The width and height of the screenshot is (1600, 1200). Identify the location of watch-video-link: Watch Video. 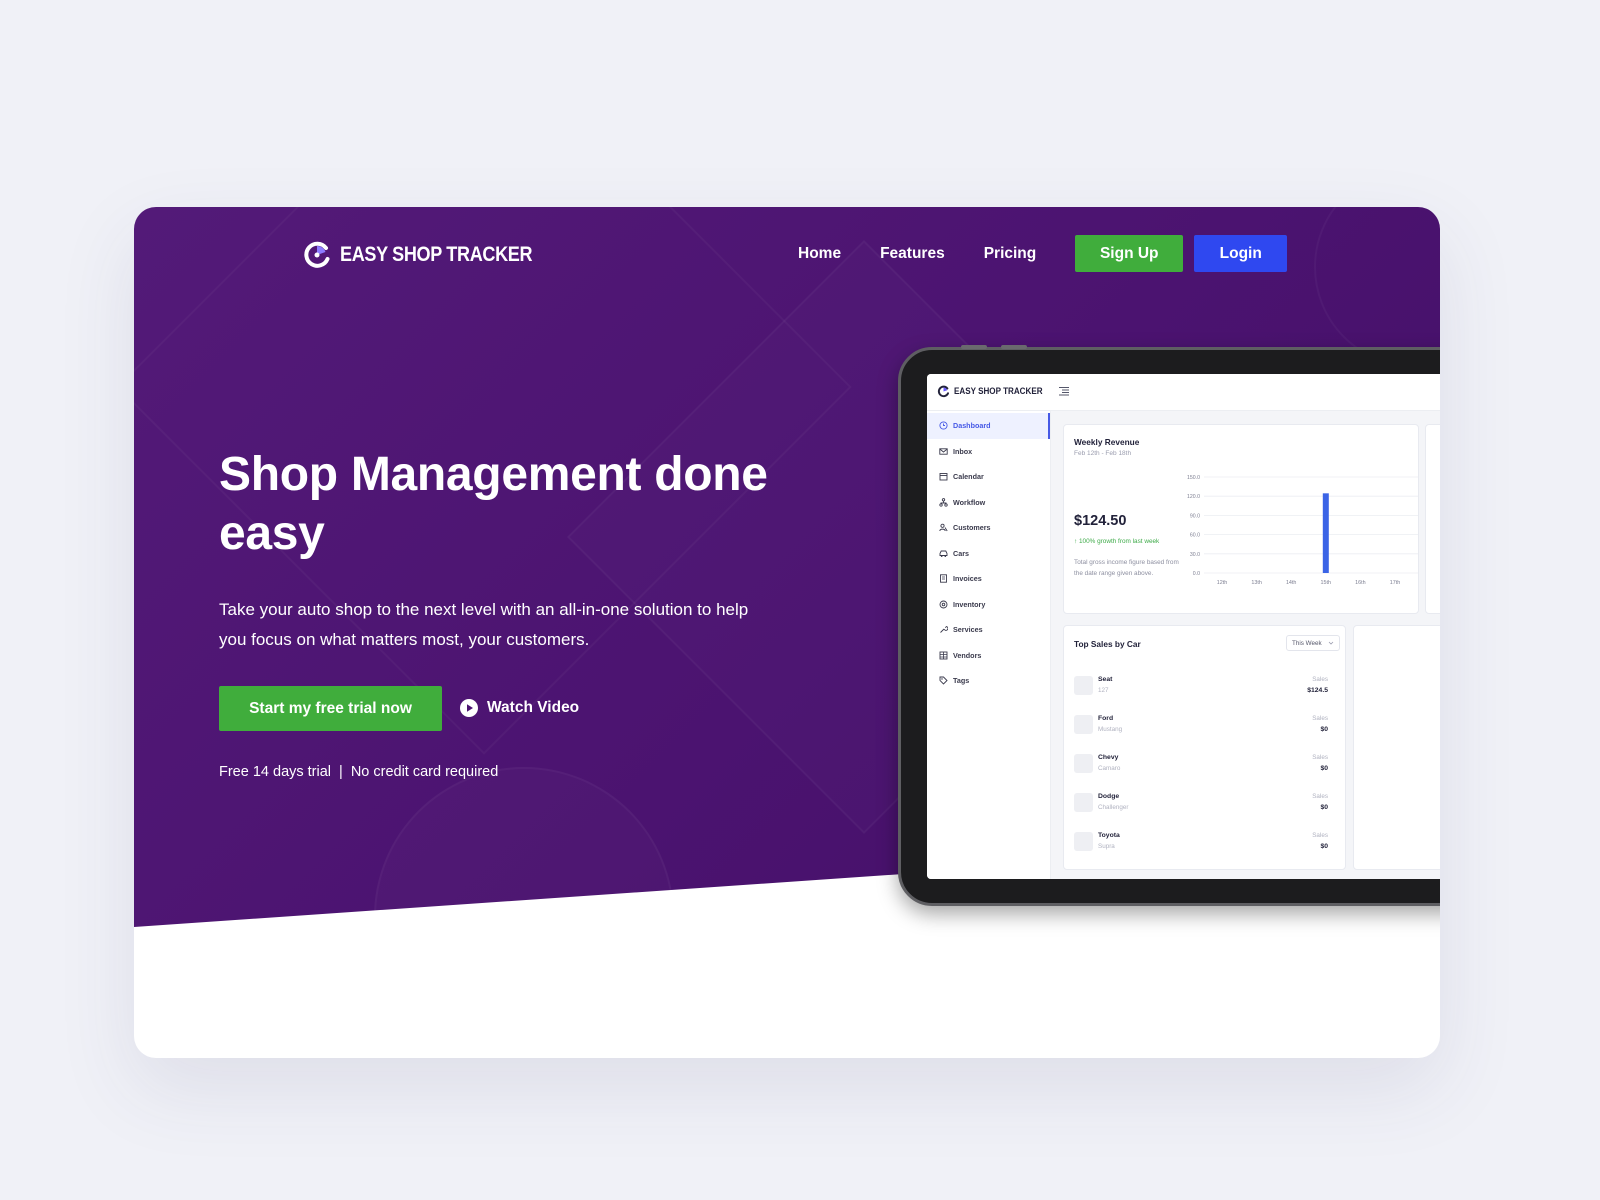
(519, 708).